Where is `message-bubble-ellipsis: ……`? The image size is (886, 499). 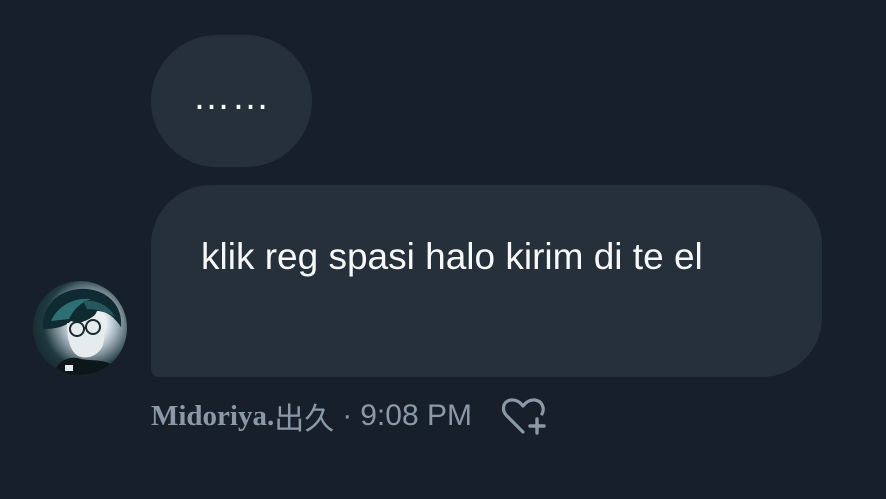 message-bubble-ellipsis: …… is located at coordinates (231, 101).